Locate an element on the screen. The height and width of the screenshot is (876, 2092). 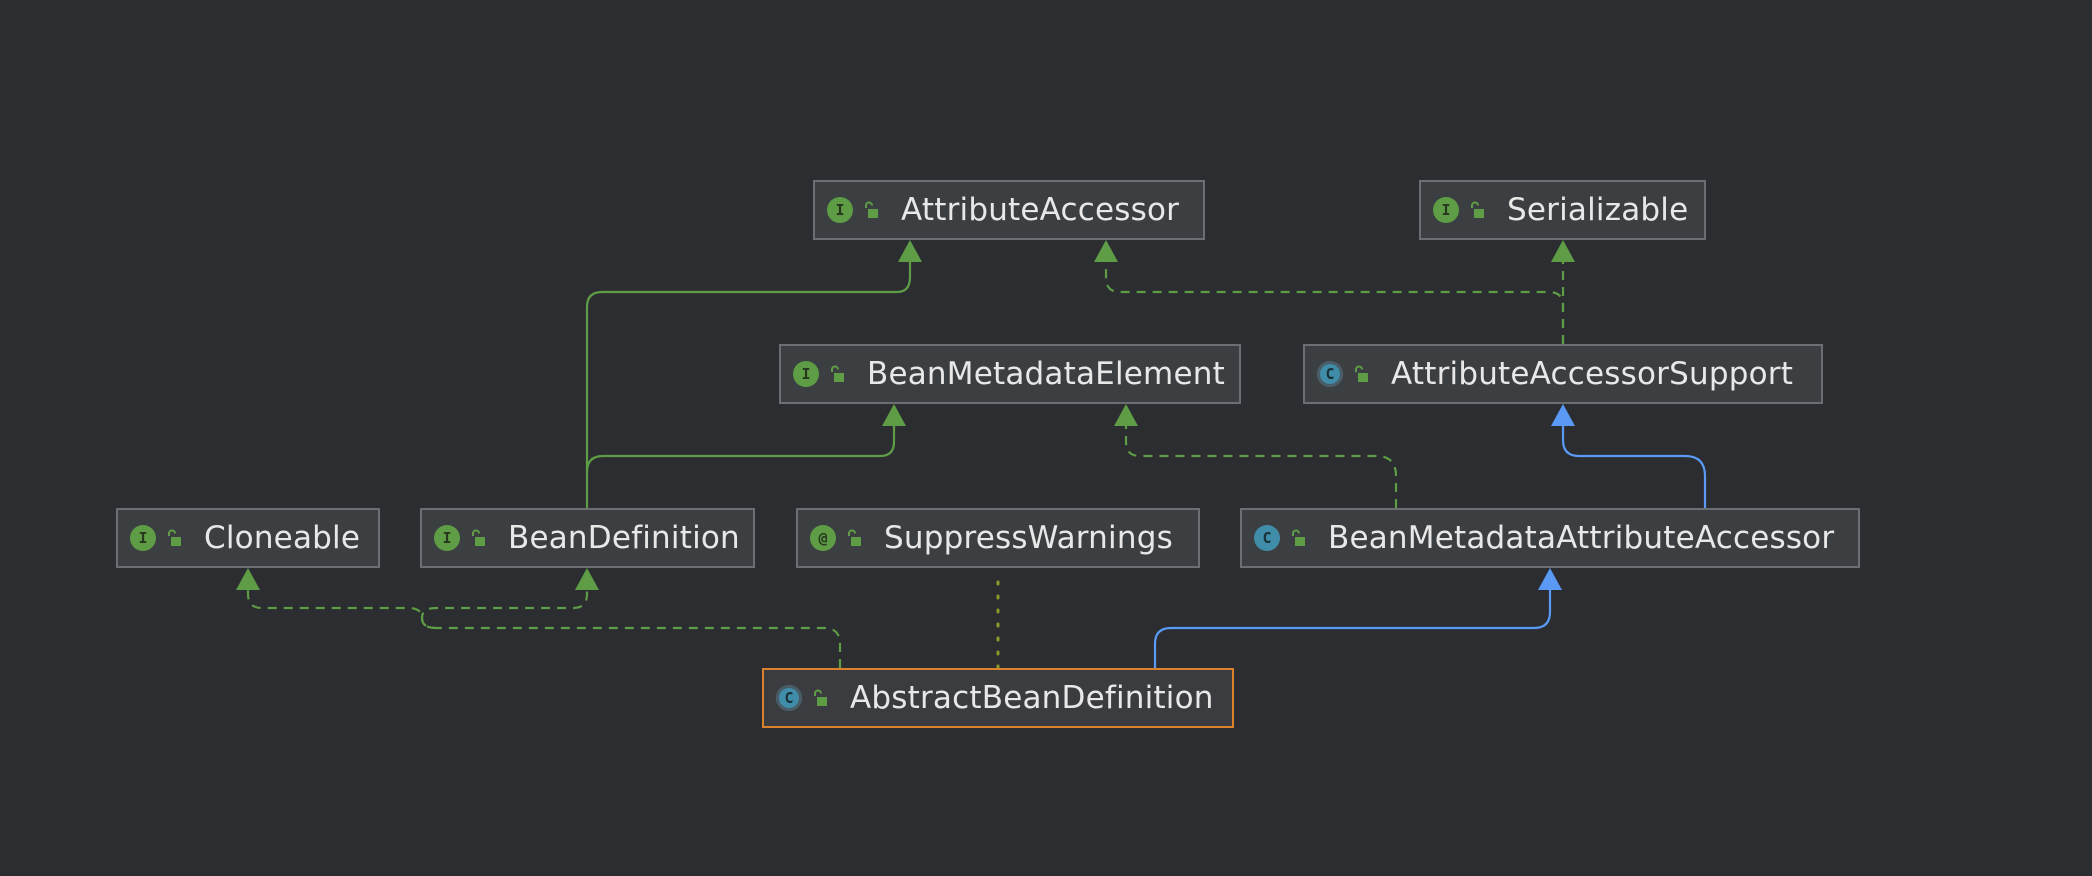
node-attributeaccessor: I AttributeAccessor is located at coordinates (1009, 210).